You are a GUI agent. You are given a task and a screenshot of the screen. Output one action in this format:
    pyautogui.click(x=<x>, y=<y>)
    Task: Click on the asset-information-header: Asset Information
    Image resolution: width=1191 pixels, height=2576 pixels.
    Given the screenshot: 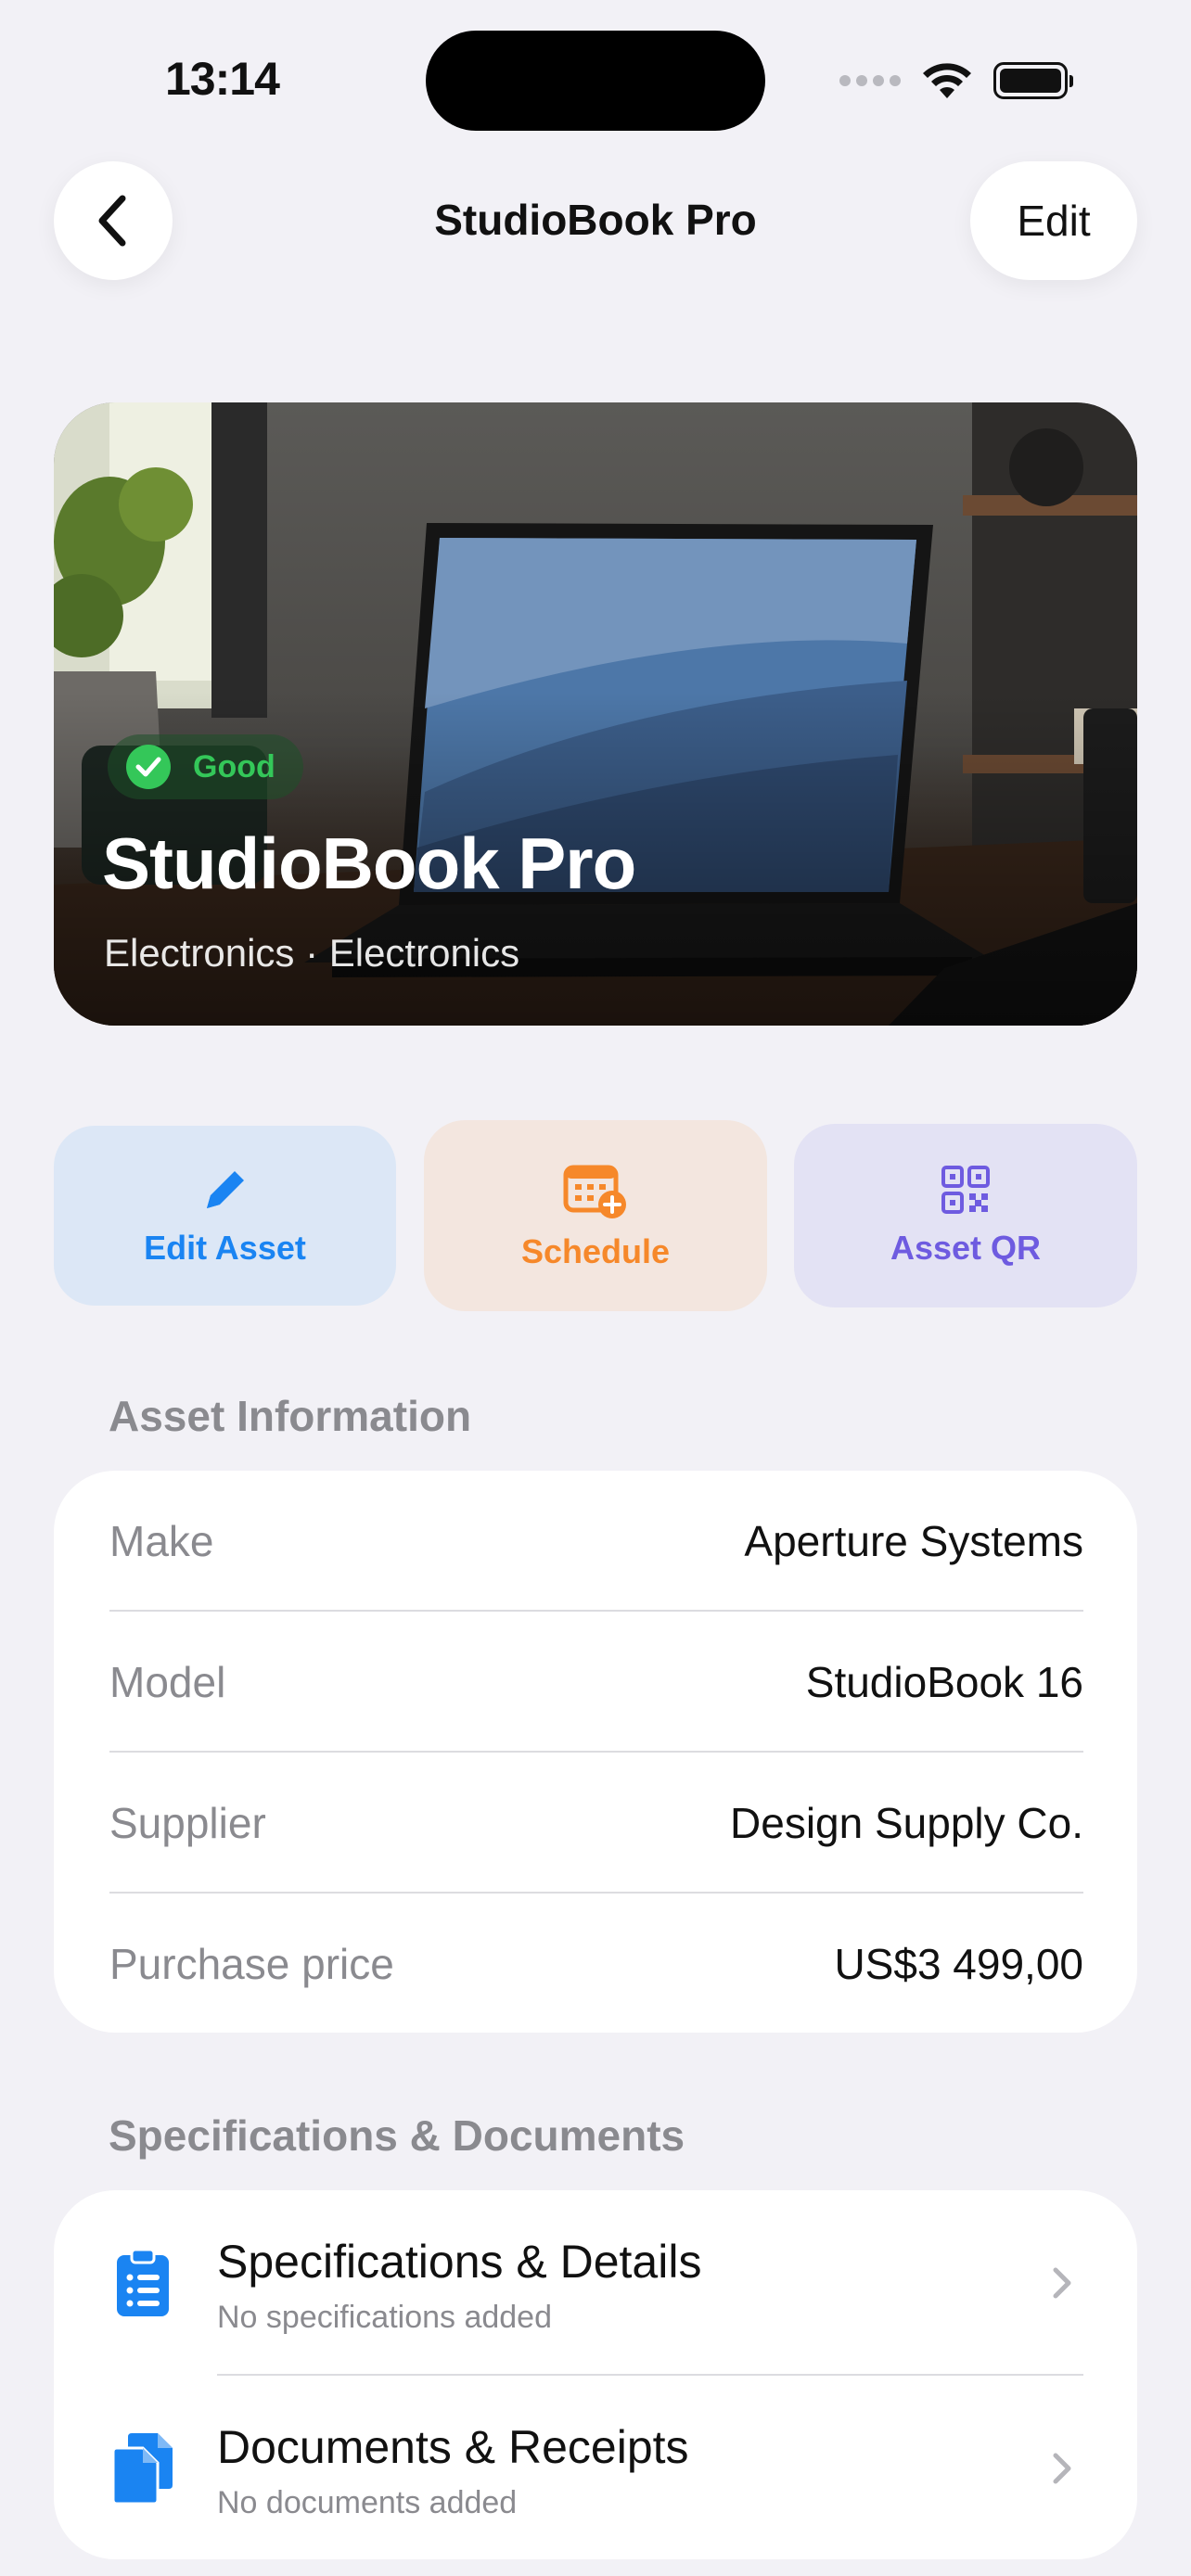 What is the action you would take?
    pyautogui.click(x=290, y=1416)
    